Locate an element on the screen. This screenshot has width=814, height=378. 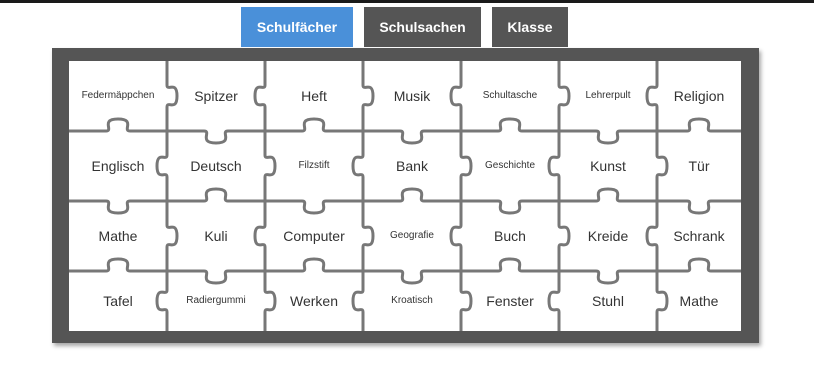
puzzle-piece: Computer is located at coordinates (314, 236).